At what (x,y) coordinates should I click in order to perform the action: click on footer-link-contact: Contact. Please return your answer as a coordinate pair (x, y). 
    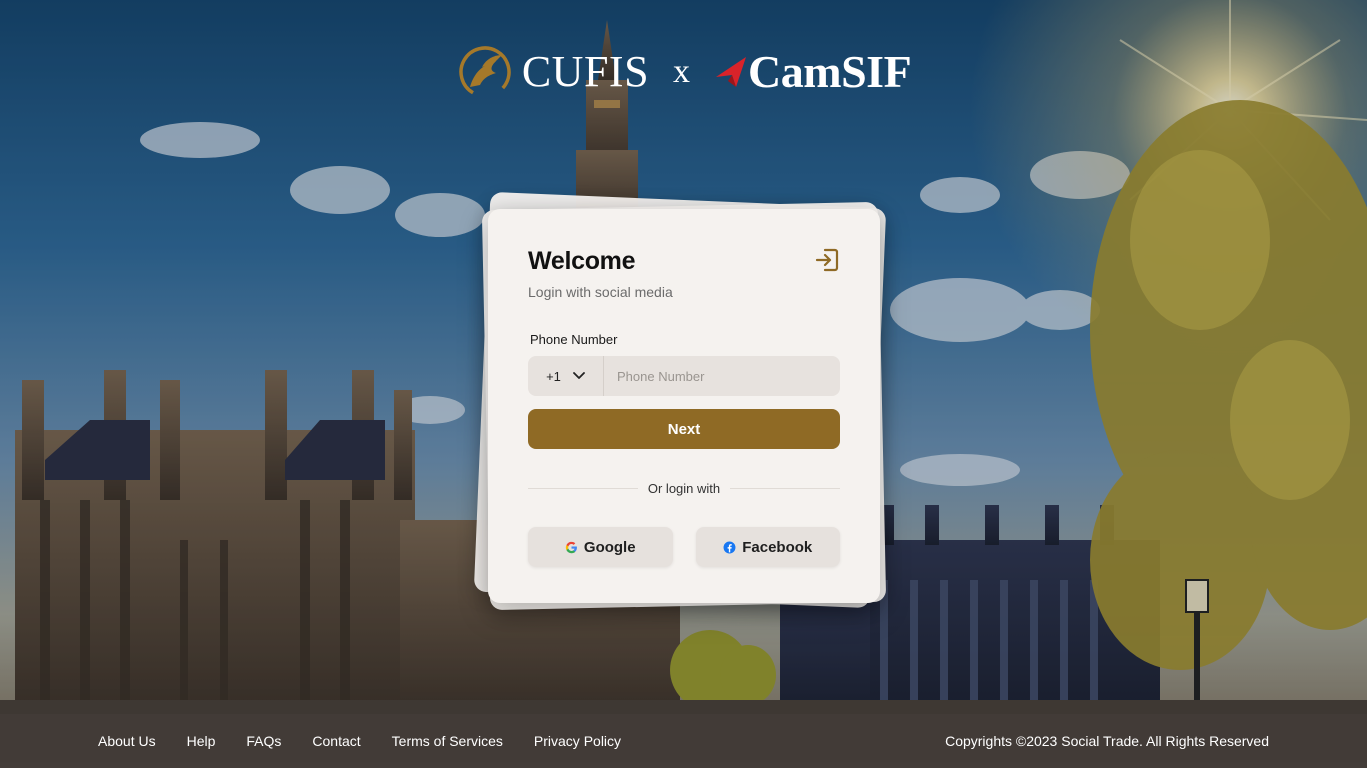
    Looking at the image, I should click on (336, 741).